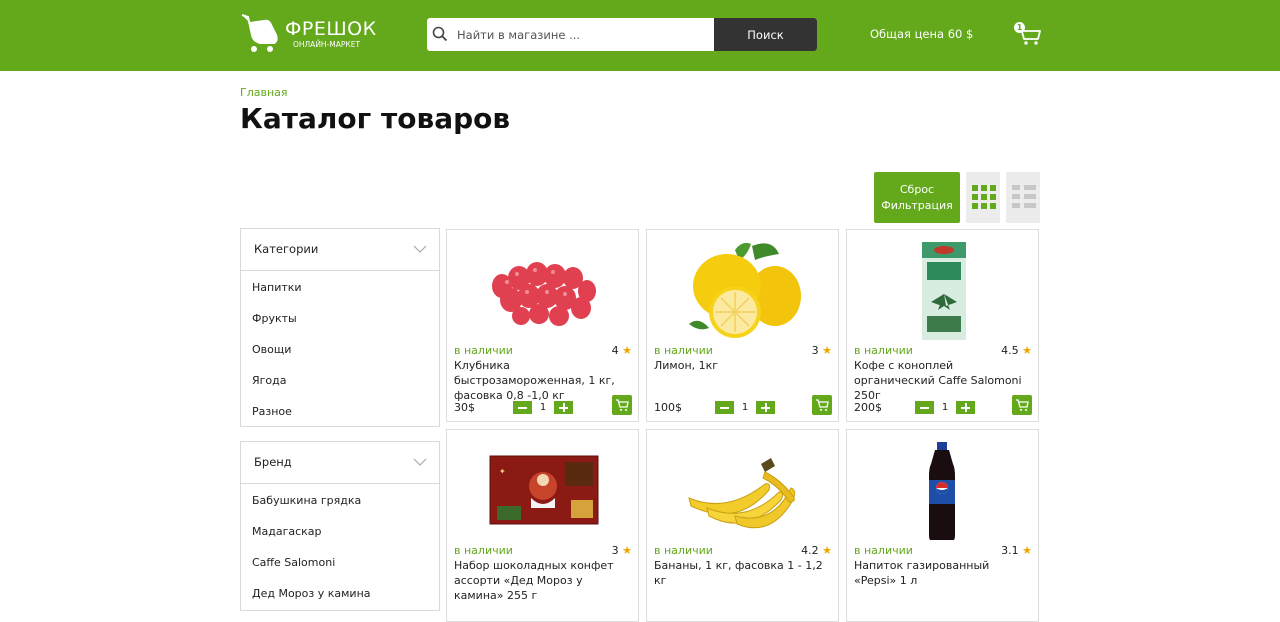  What do you see at coordinates (340, 463) in the screenshot?
I see `brand-filter-header: Бренд` at bounding box center [340, 463].